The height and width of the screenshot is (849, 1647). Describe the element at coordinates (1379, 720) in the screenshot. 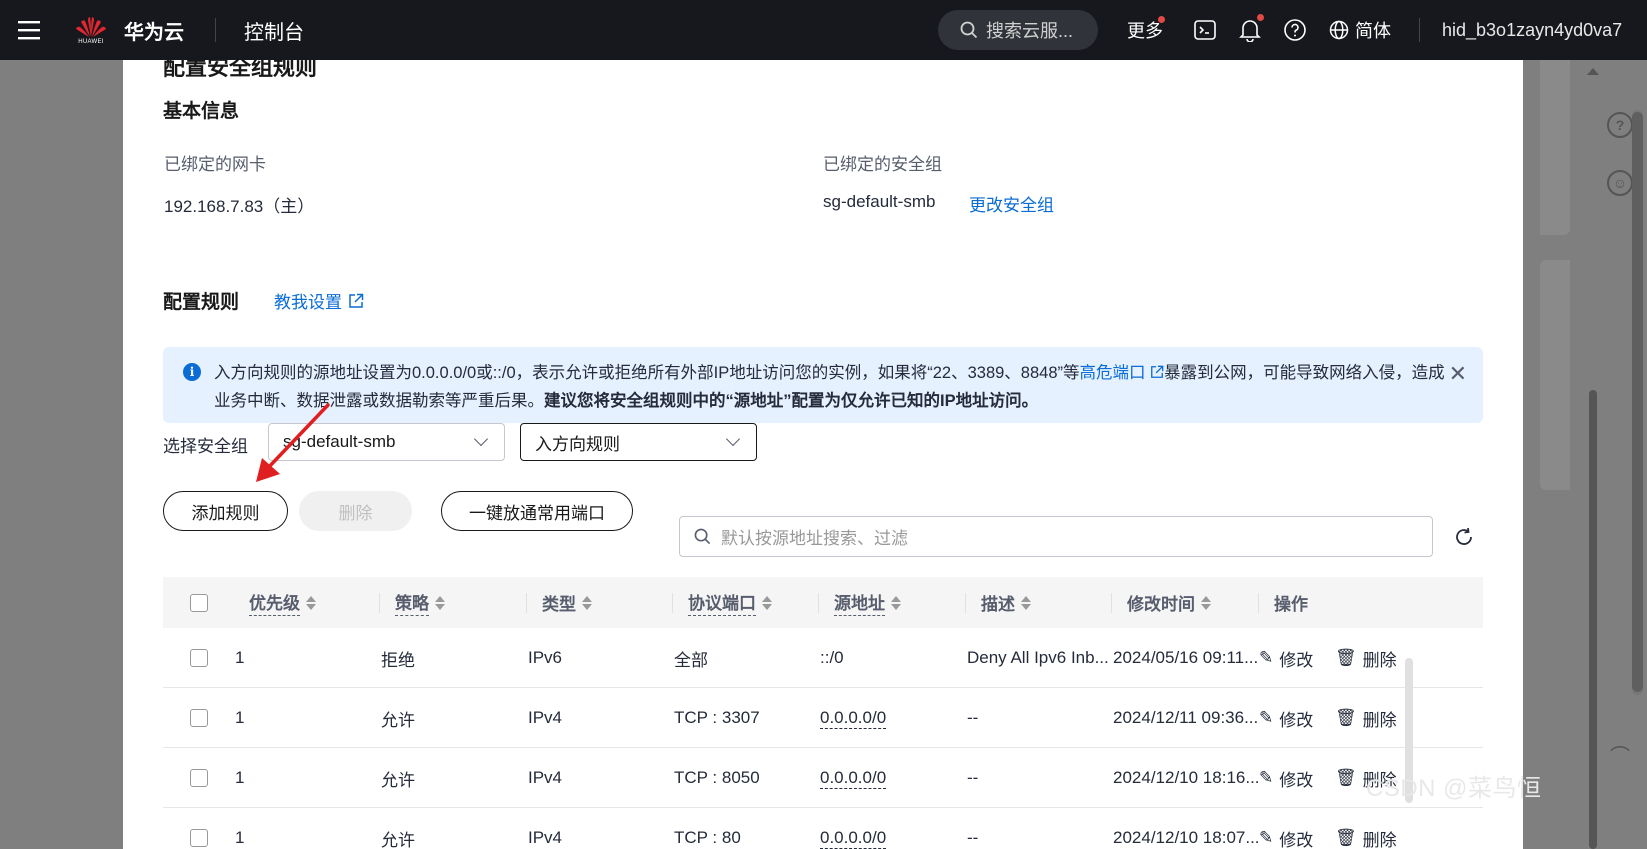

I see `delete-label: 删除` at that location.